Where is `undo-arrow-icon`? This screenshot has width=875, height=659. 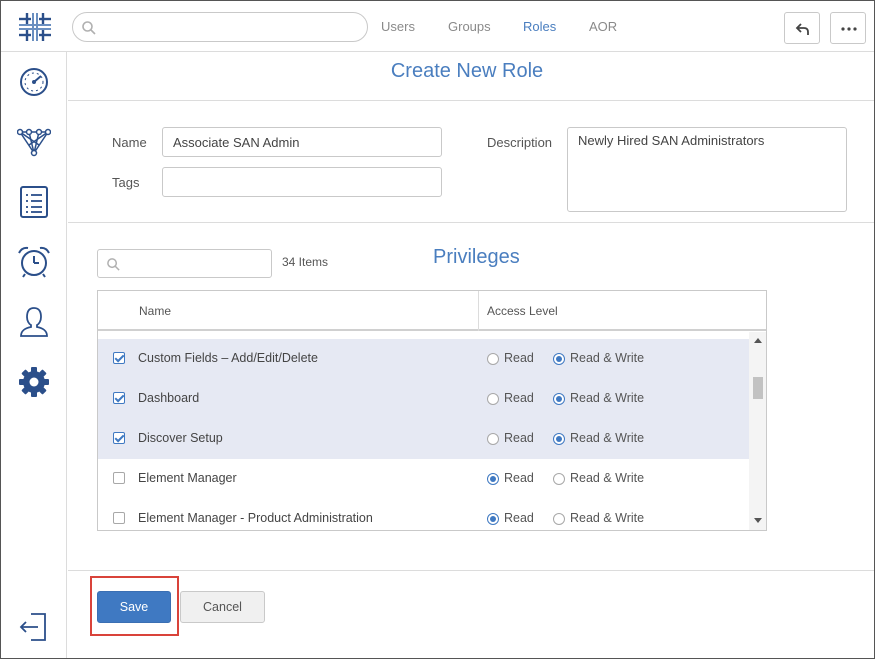
undo-arrow-icon is located at coordinates (802, 29).